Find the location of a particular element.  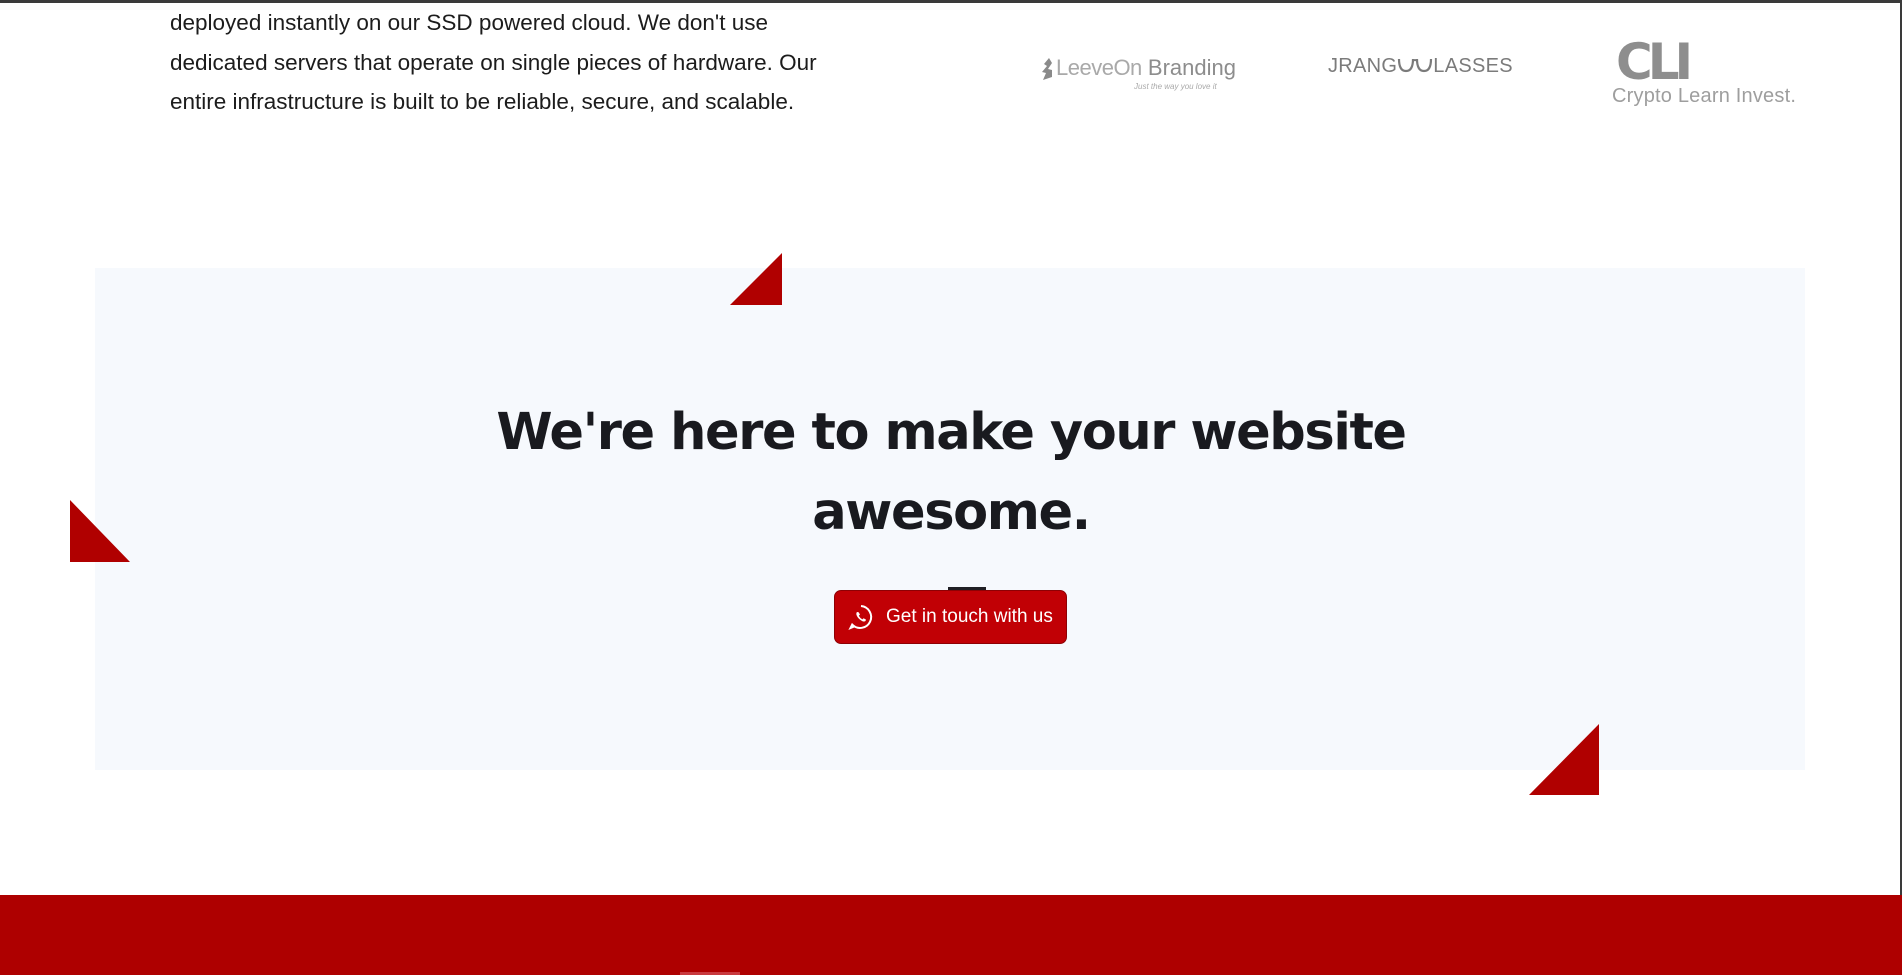

cta-heading-line1: We're here to make your website is located at coordinates (951, 432).